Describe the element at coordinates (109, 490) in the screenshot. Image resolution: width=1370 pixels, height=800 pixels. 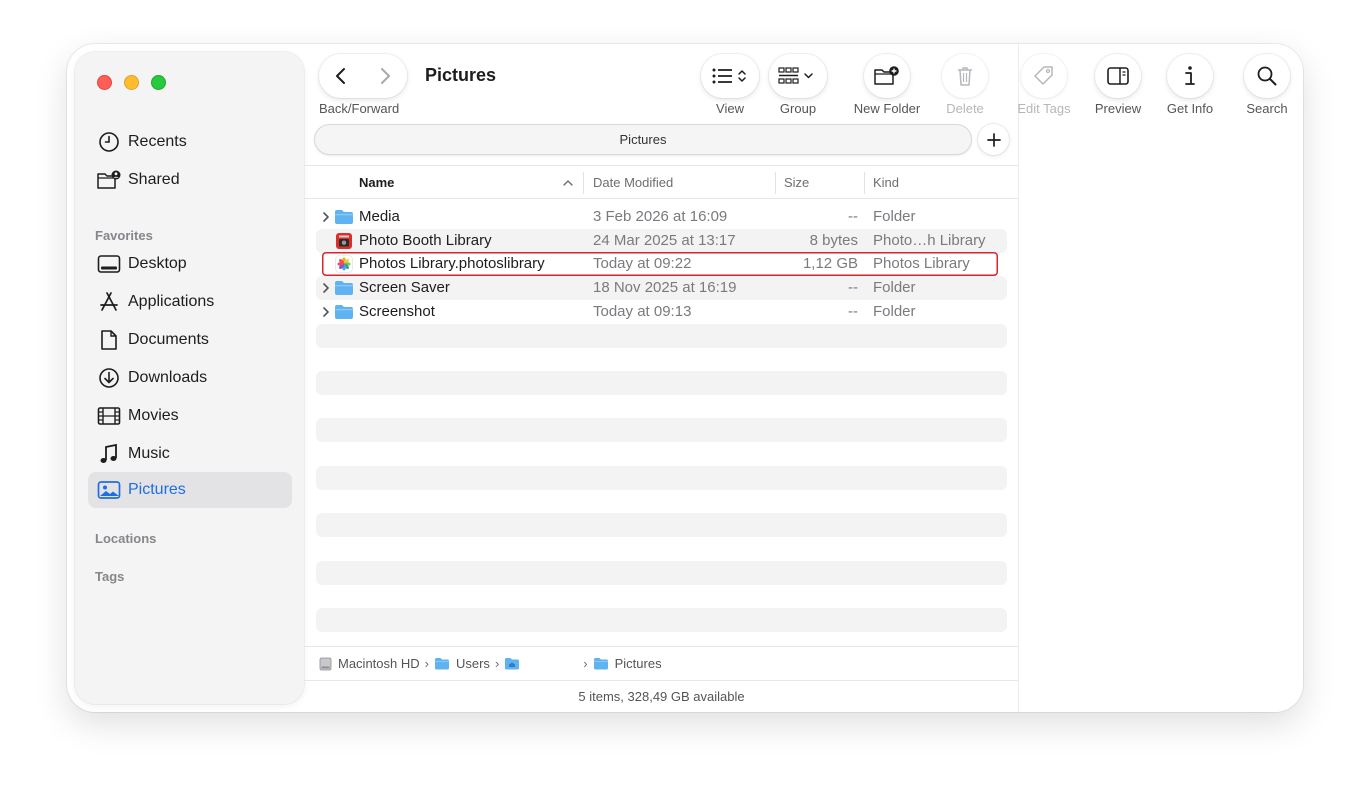
I see `photo-icon` at that location.